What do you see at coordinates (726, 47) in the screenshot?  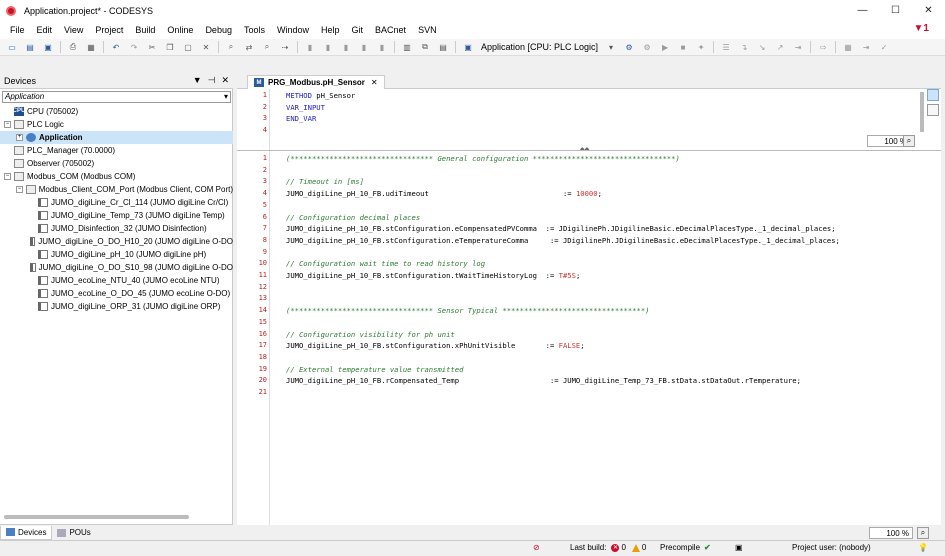 I see `breakpoint-icon: ☰` at bounding box center [726, 47].